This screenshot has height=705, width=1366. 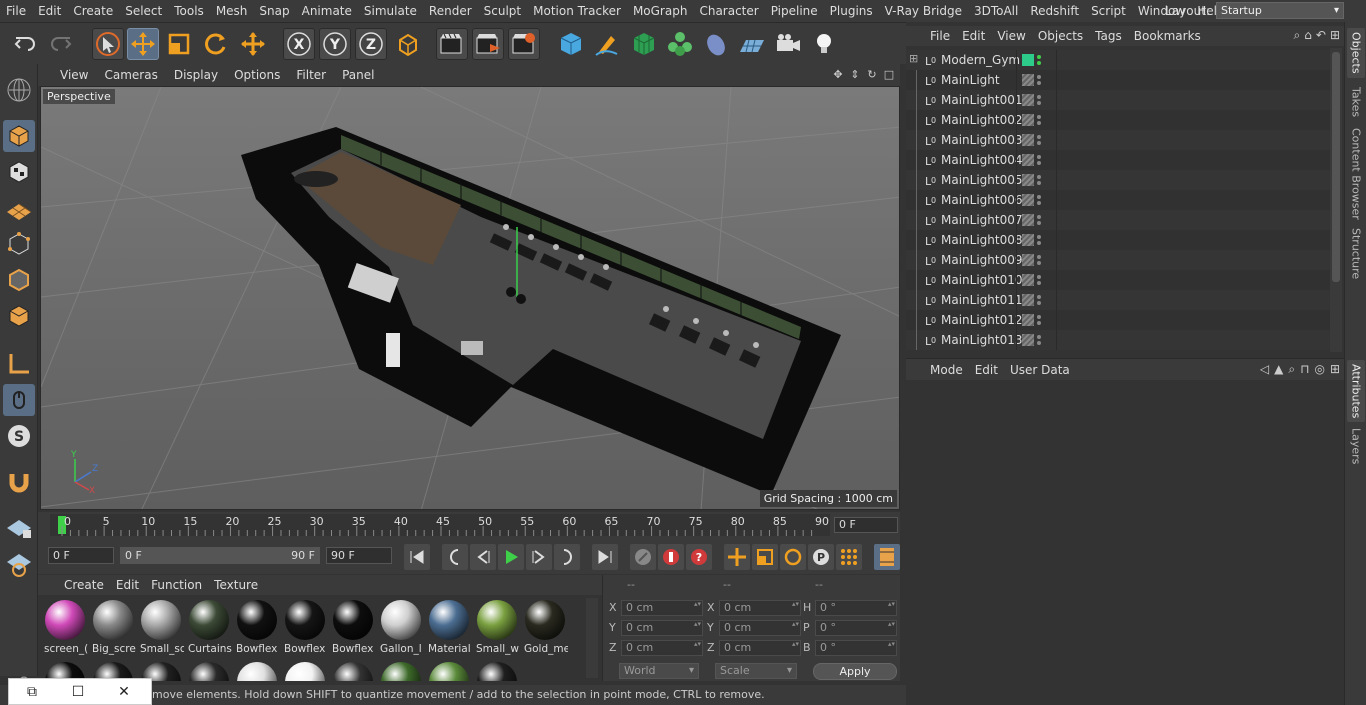 What do you see at coordinates (19, 436) in the screenshot?
I see `snapping-icon: S` at bounding box center [19, 436].